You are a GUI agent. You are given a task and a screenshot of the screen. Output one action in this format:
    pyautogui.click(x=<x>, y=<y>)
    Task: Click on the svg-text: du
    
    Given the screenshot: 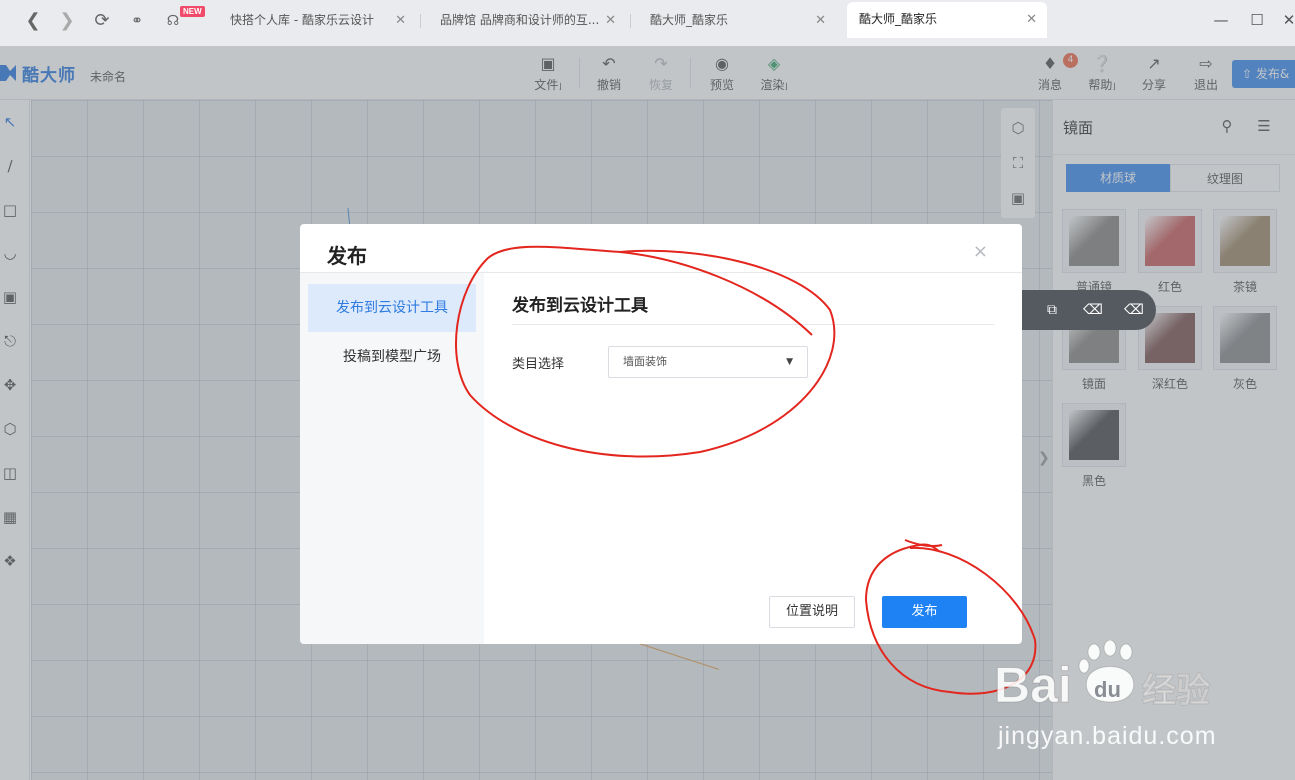 What is the action you would take?
    pyautogui.click(x=1107, y=689)
    